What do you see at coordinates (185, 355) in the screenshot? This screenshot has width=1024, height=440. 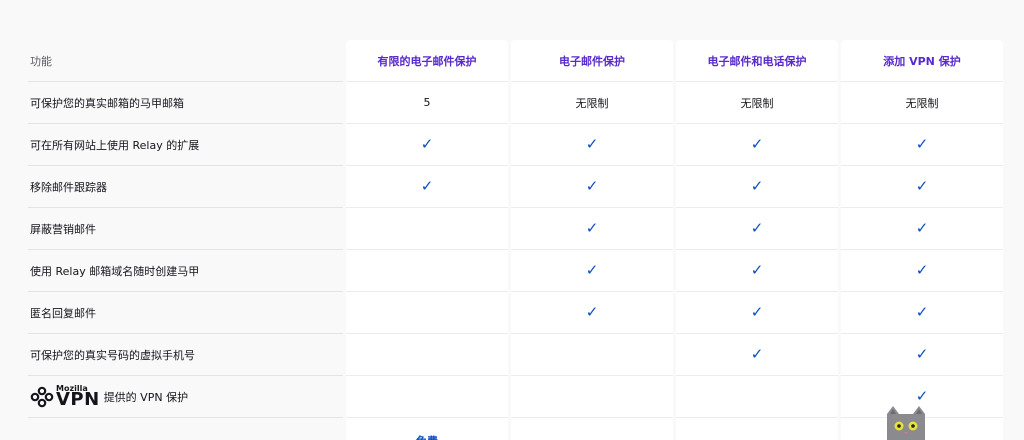 I see `feature-label: 可保护您的真实号码的虚拟手机号` at bounding box center [185, 355].